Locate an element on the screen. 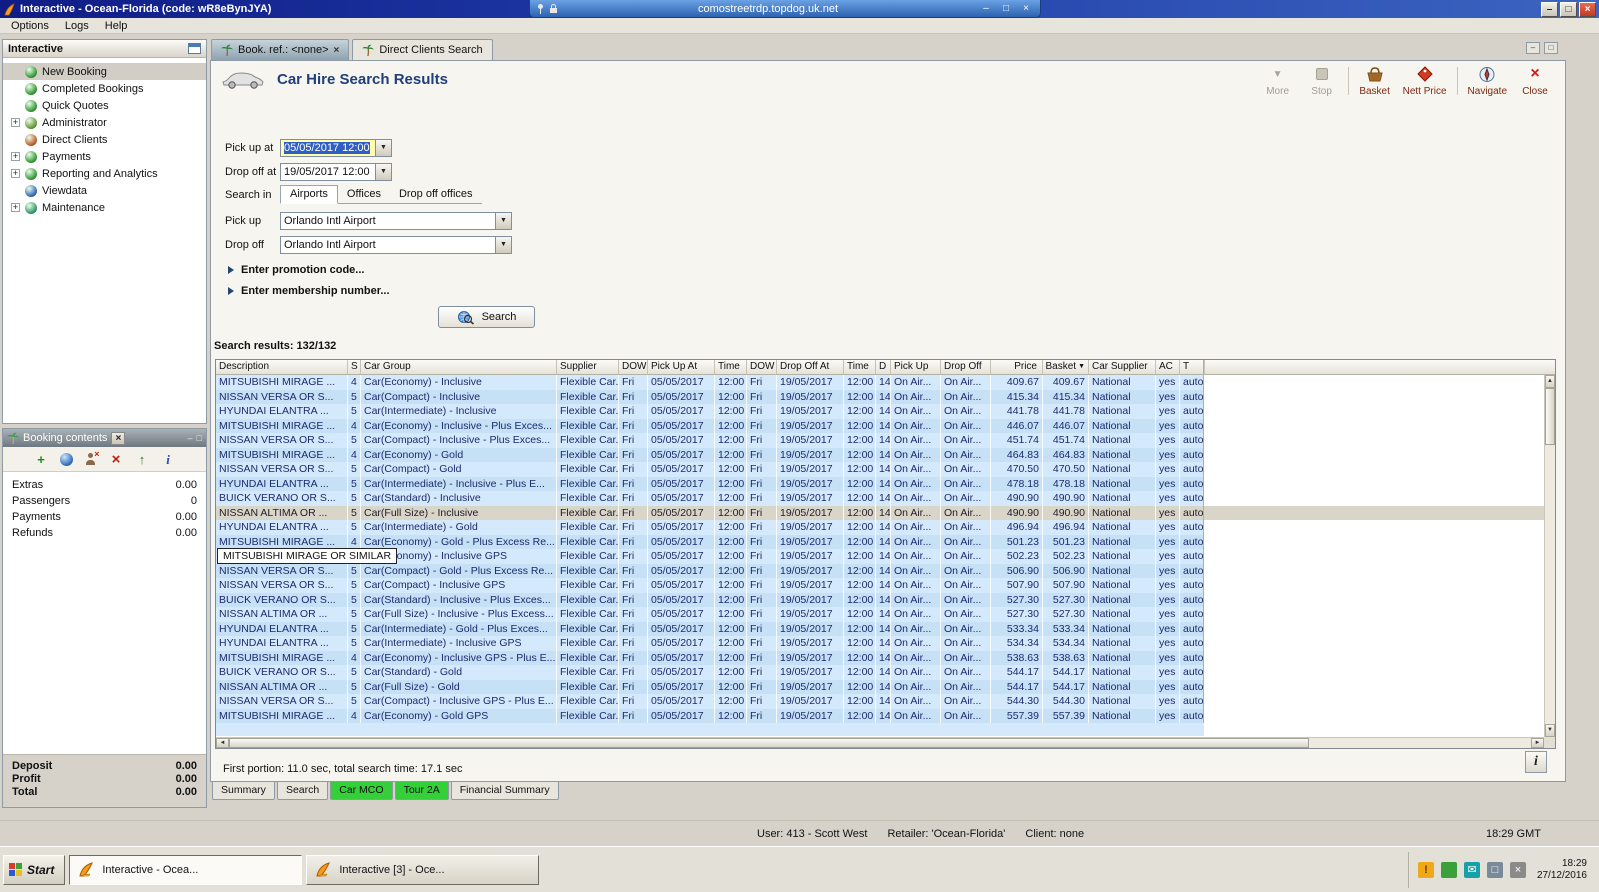  menu-item: Help is located at coordinates (116, 26).